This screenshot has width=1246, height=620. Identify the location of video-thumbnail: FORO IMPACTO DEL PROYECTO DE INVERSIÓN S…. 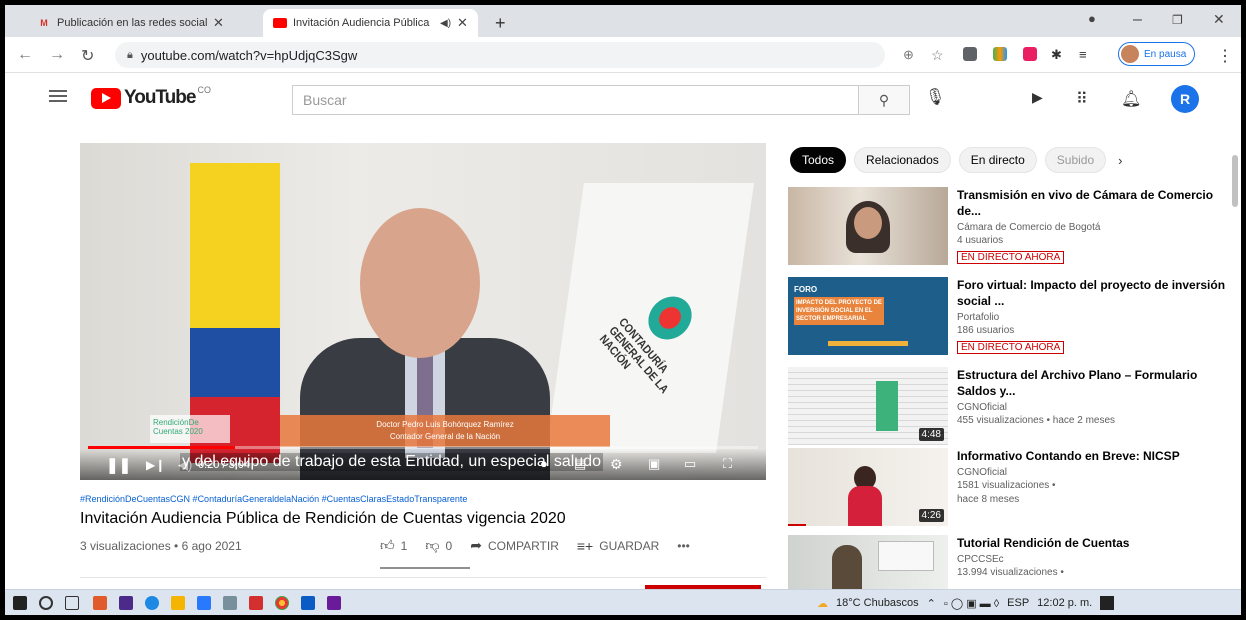
(868, 316).